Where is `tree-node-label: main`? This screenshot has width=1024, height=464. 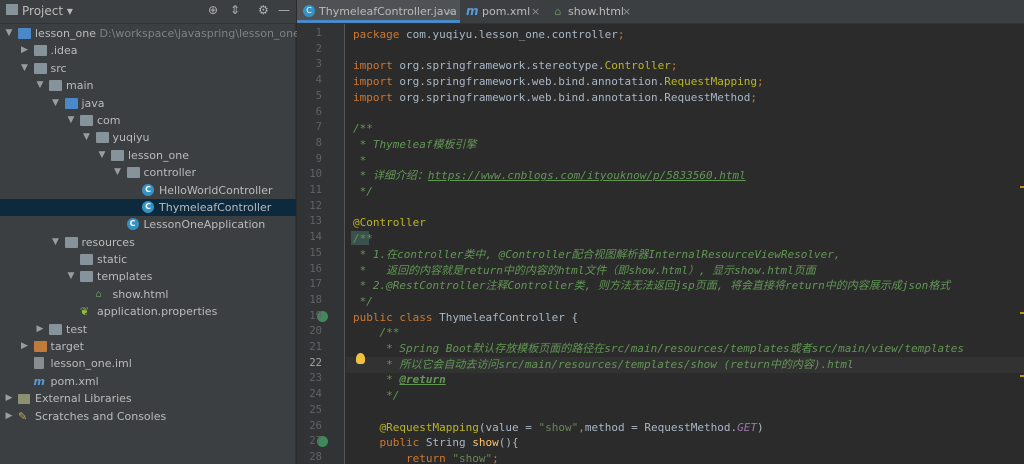
tree-node-label: main is located at coordinates (79, 85).